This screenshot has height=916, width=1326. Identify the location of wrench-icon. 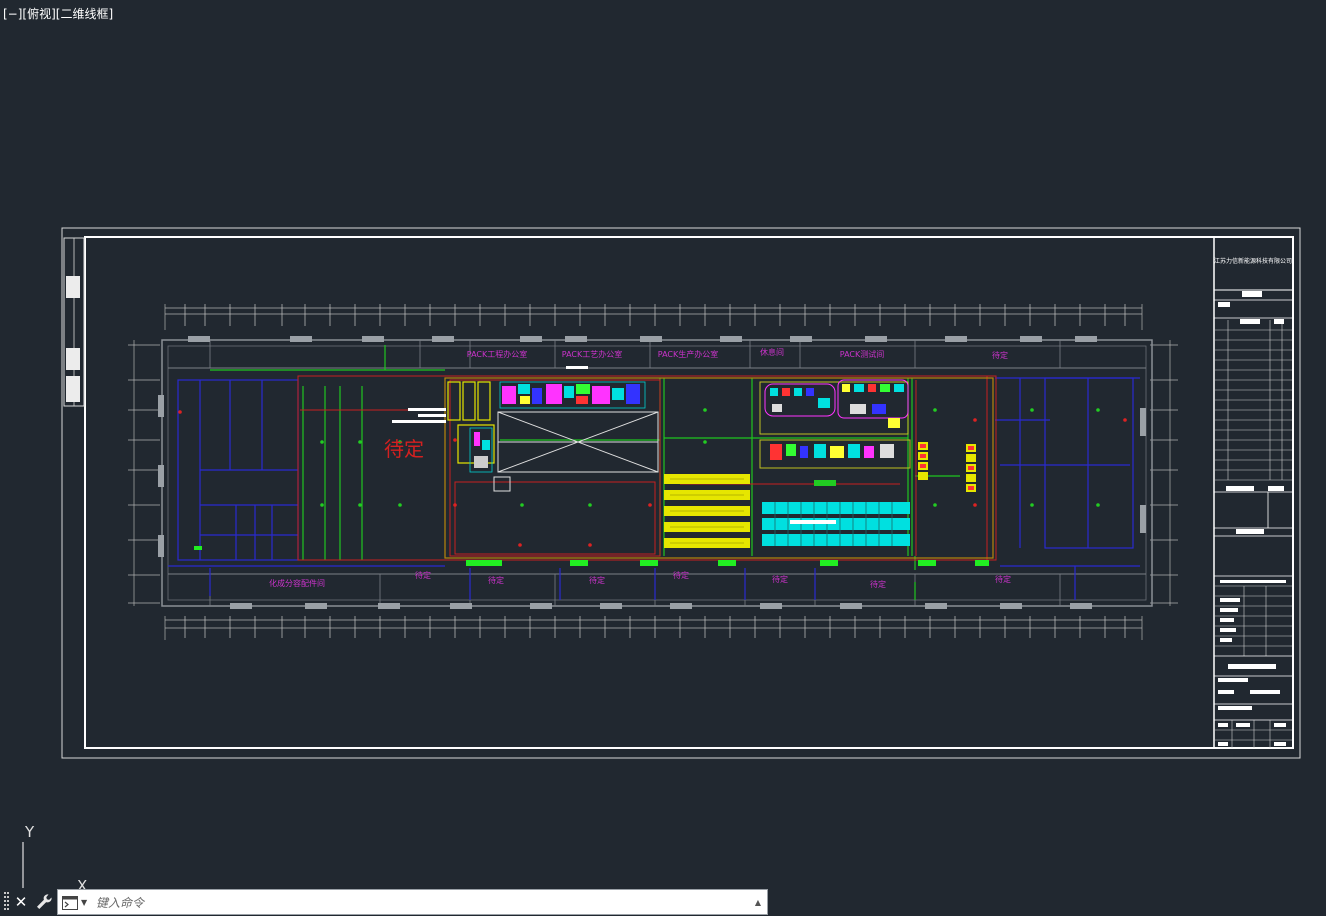
(44, 902).